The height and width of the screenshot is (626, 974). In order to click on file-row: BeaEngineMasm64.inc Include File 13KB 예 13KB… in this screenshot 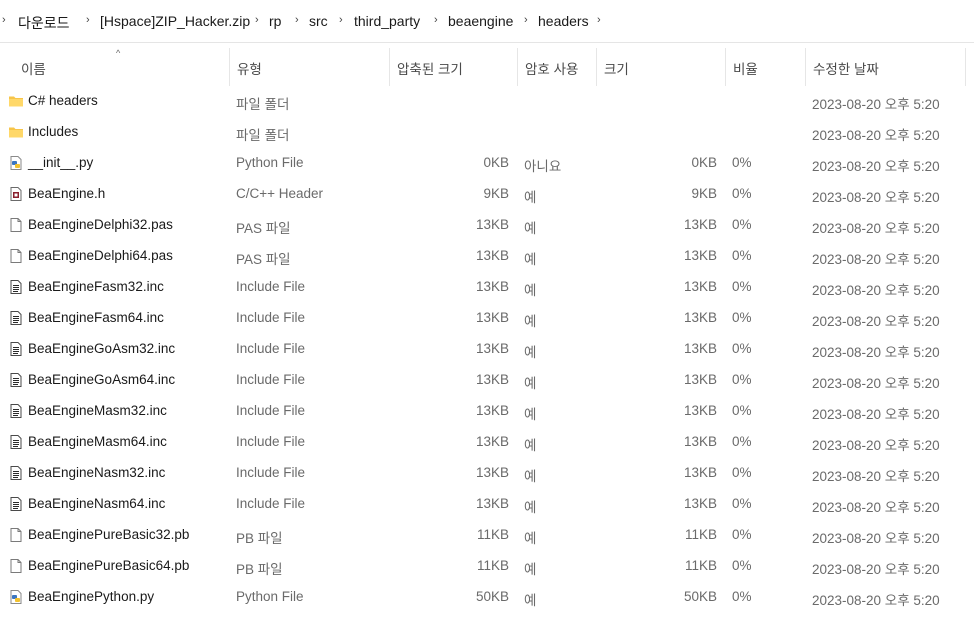, I will do `click(487, 442)`.